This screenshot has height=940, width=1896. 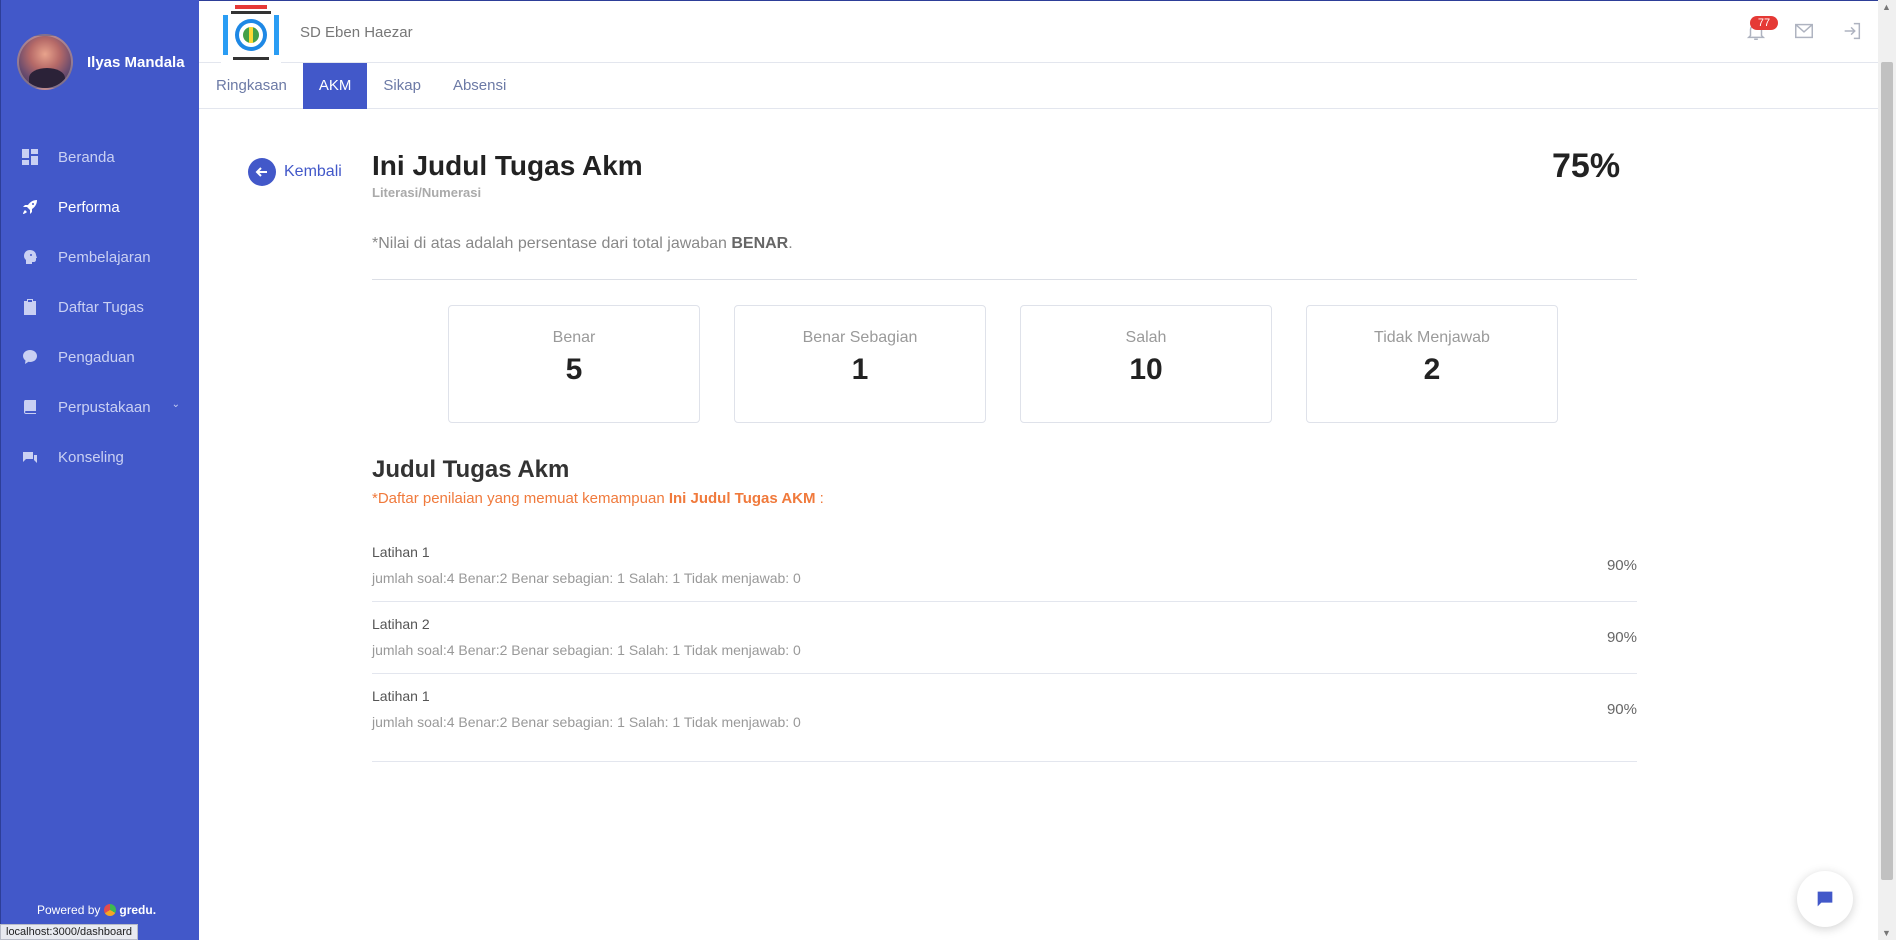 What do you see at coordinates (1038, 86) in the screenshot?
I see `tab-bar: Ringkasan AKM Sikap Absensi` at bounding box center [1038, 86].